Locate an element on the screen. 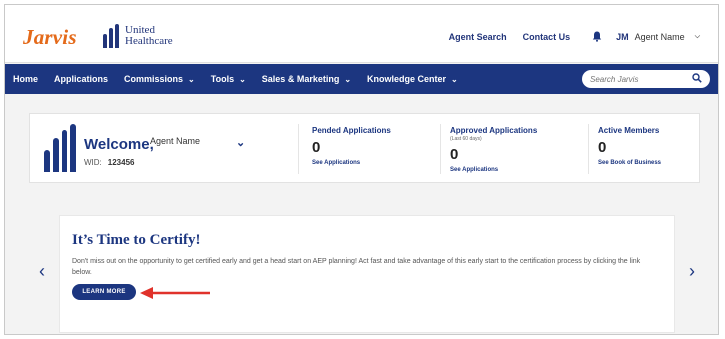 This screenshot has width=725, height=339. nav-home: Home is located at coordinates (25, 79).